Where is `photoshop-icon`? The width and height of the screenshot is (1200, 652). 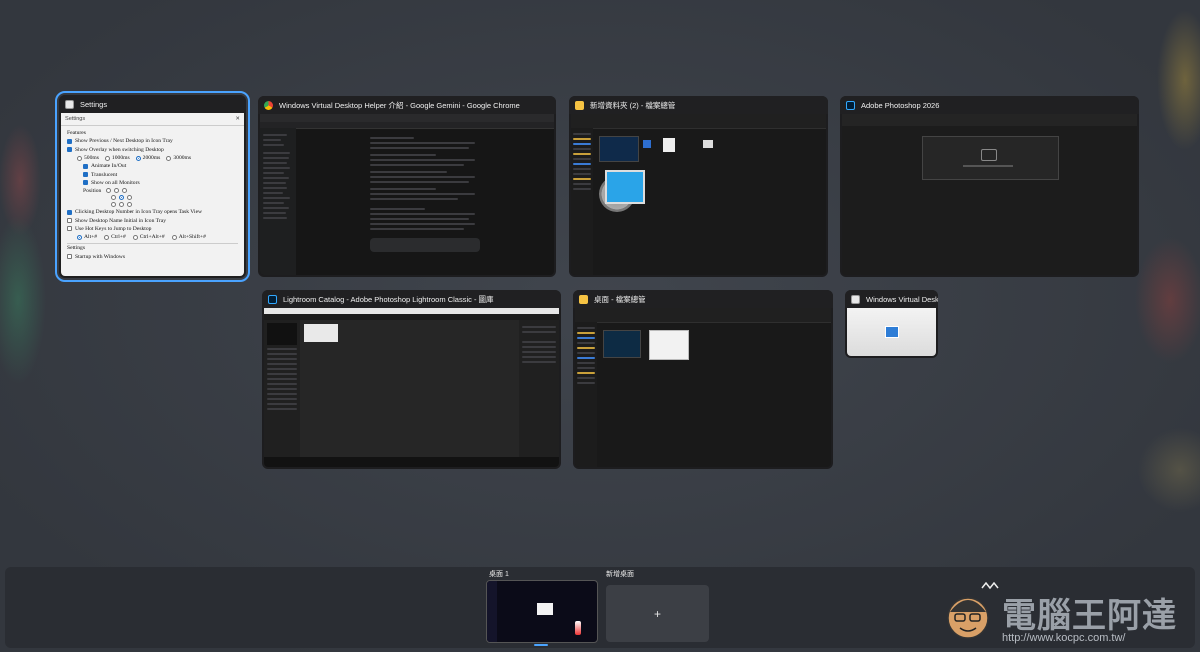
photoshop-icon is located at coordinates (850, 105).